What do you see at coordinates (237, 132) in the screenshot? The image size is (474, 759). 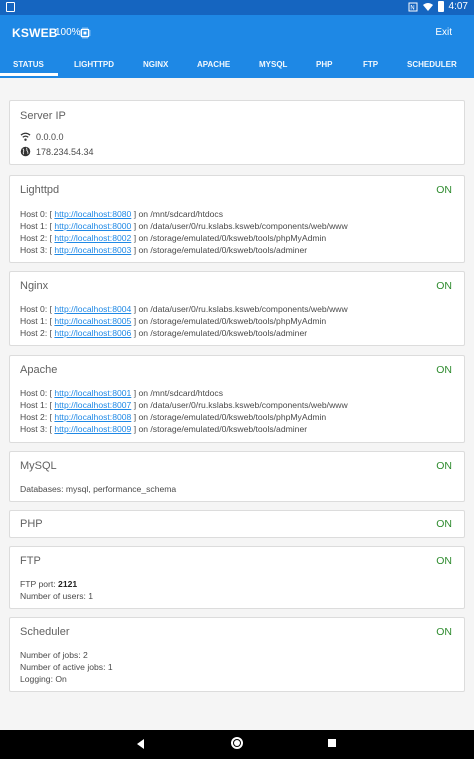 I see `server-ip-card: Server IP 0.0.0.0 178.234.54.34` at bounding box center [237, 132].